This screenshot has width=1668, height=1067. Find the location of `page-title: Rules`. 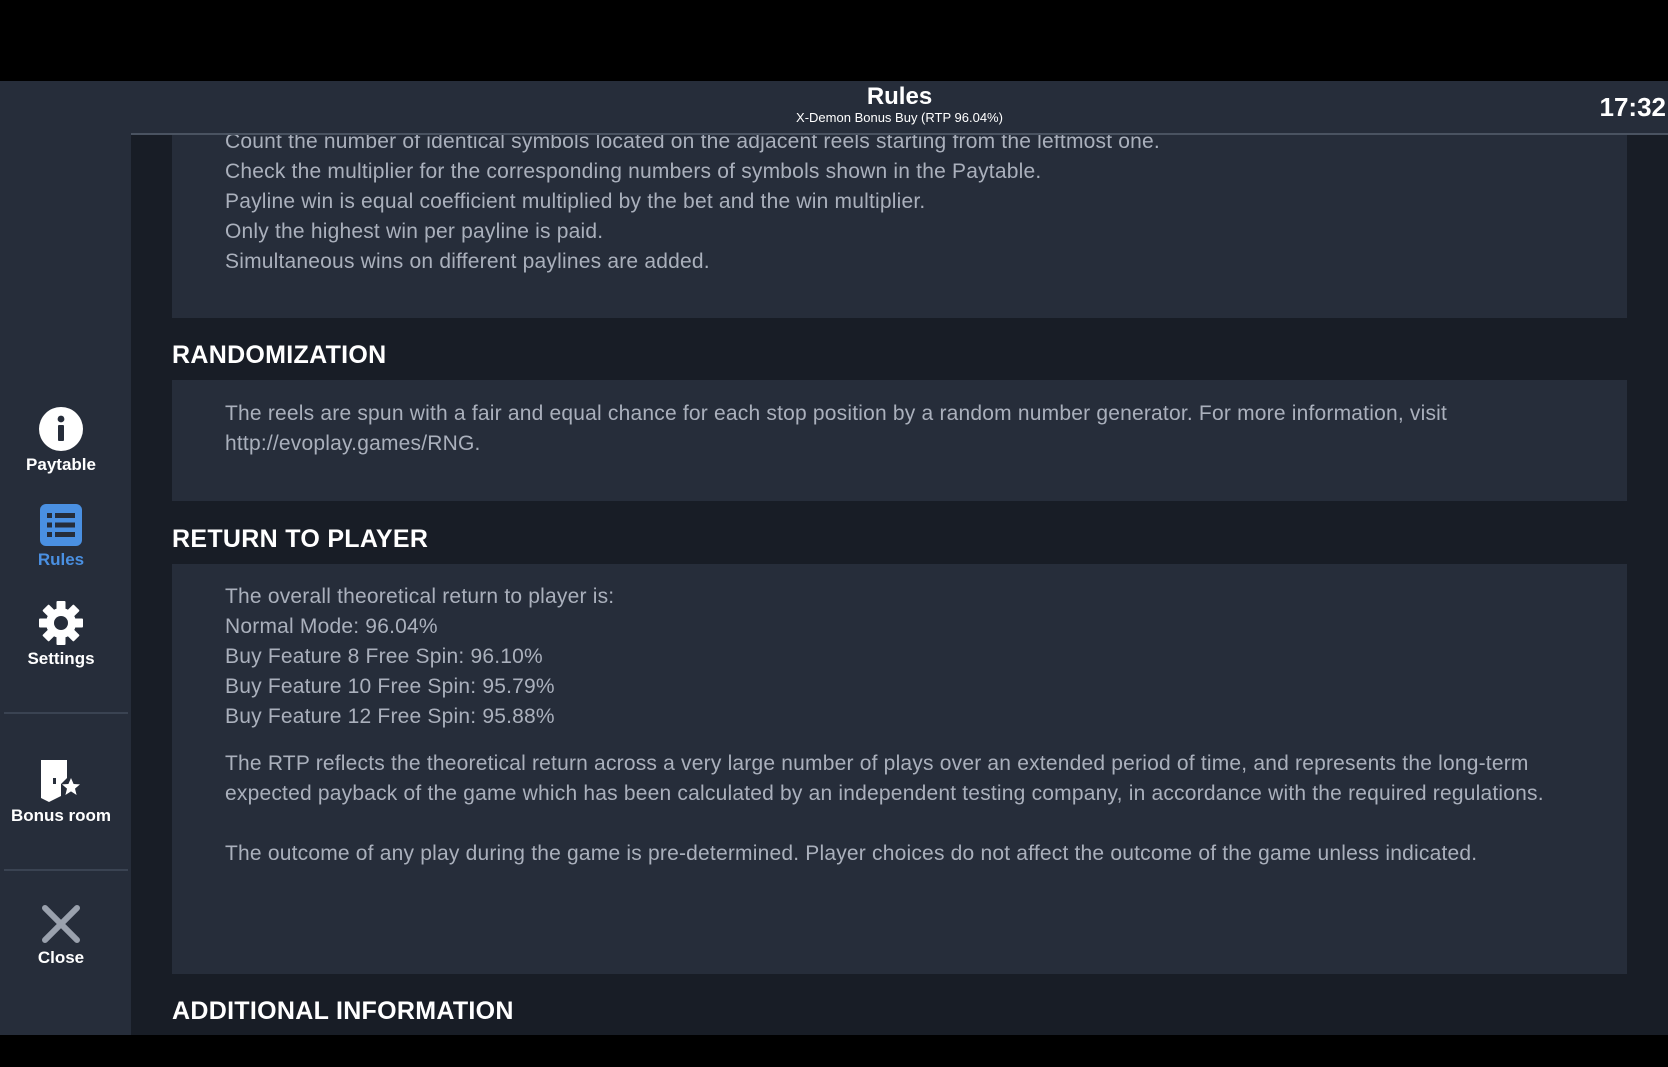

page-title: Rules is located at coordinates (899, 96).